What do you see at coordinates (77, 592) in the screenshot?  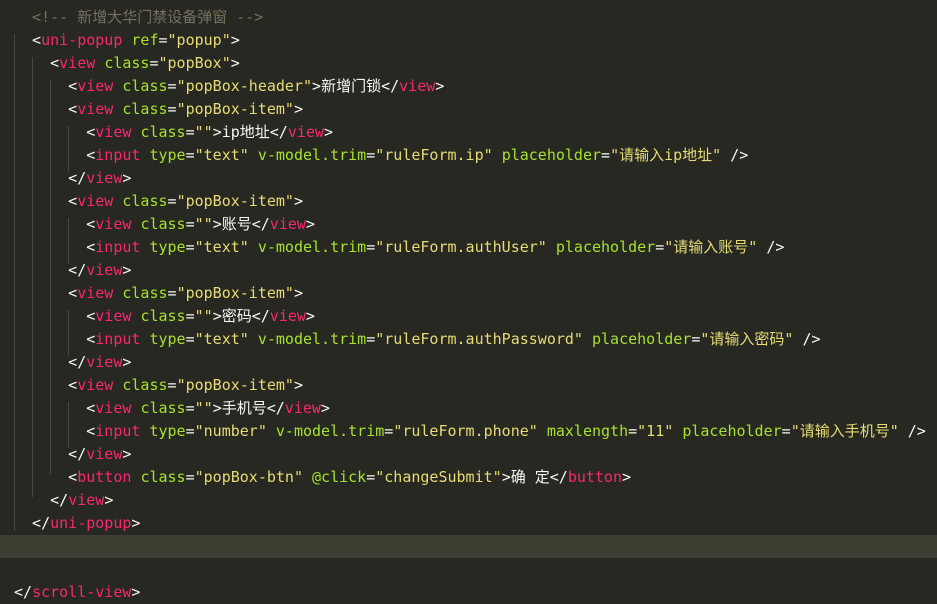 I see `code-line: </scroll-view>` at bounding box center [77, 592].